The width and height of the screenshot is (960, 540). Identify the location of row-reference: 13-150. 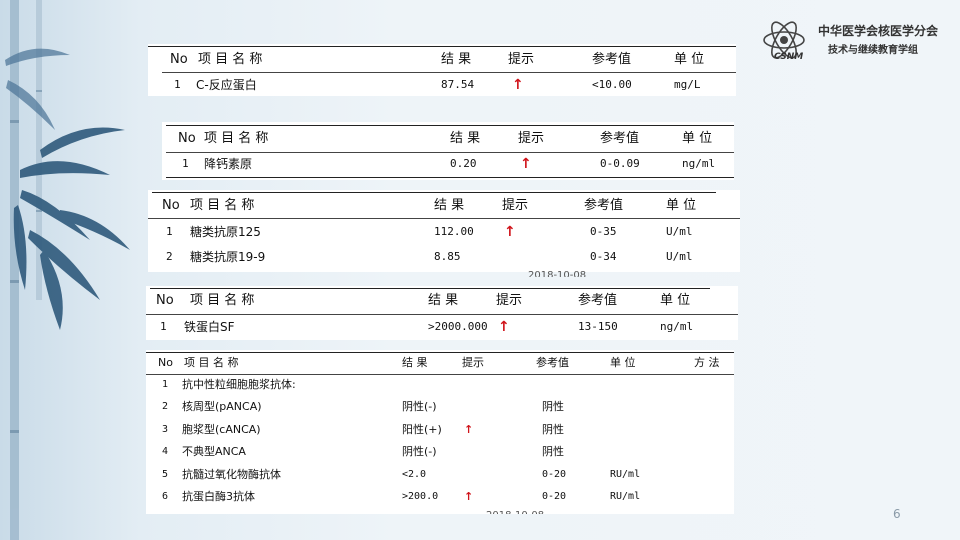
(598, 326).